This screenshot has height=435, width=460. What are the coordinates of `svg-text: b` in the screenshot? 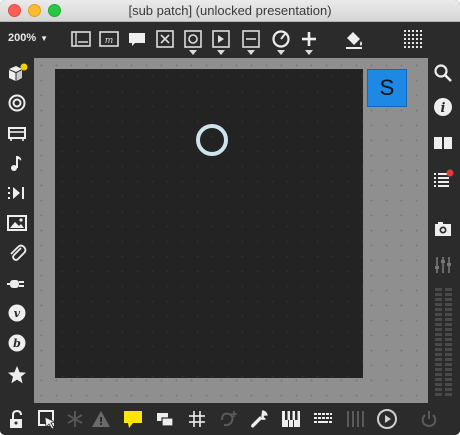 It's located at (17, 343).